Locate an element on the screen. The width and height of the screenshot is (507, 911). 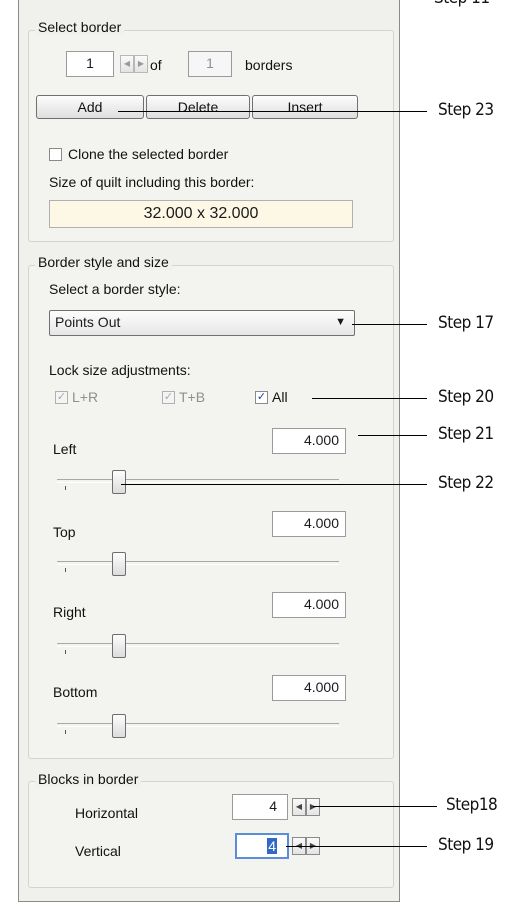
checkmark-icon: ✓ is located at coordinates (261, 397).